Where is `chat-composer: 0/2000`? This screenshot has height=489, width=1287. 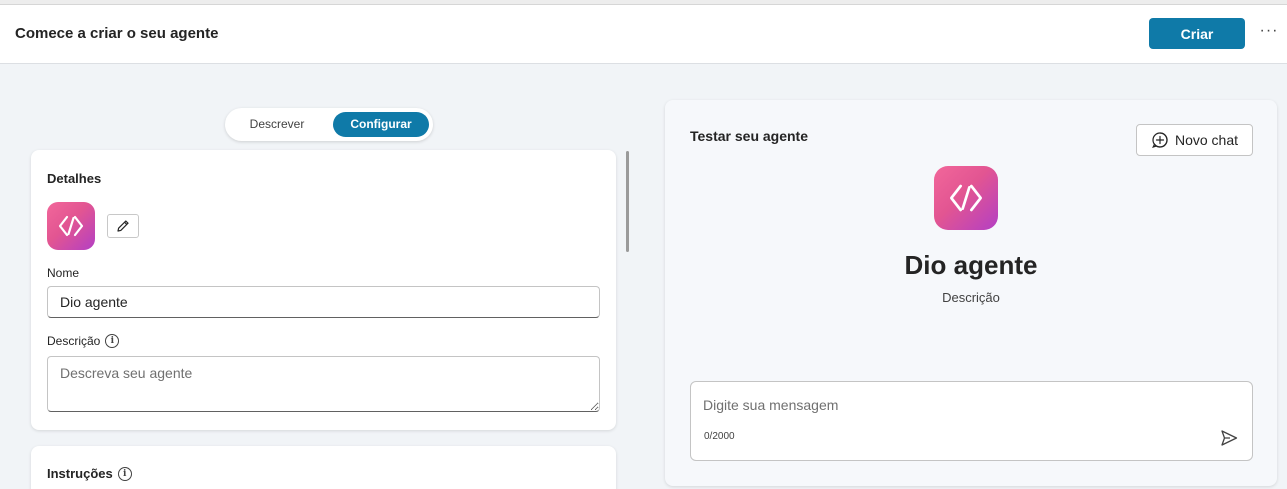
chat-composer: 0/2000 is located at coordinates (971, 421).